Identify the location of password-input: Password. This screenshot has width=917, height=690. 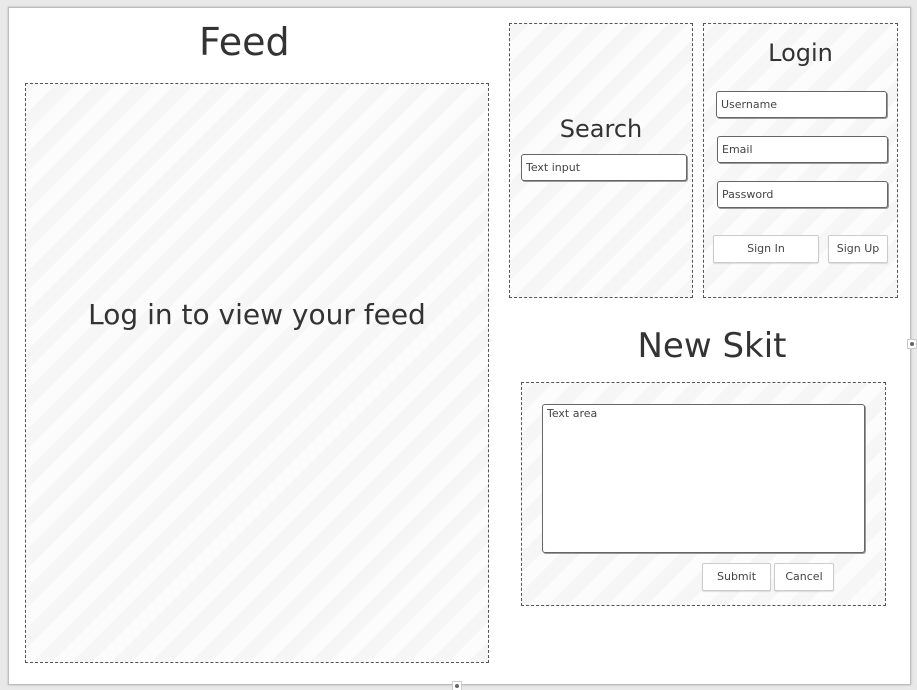
(802, 194).